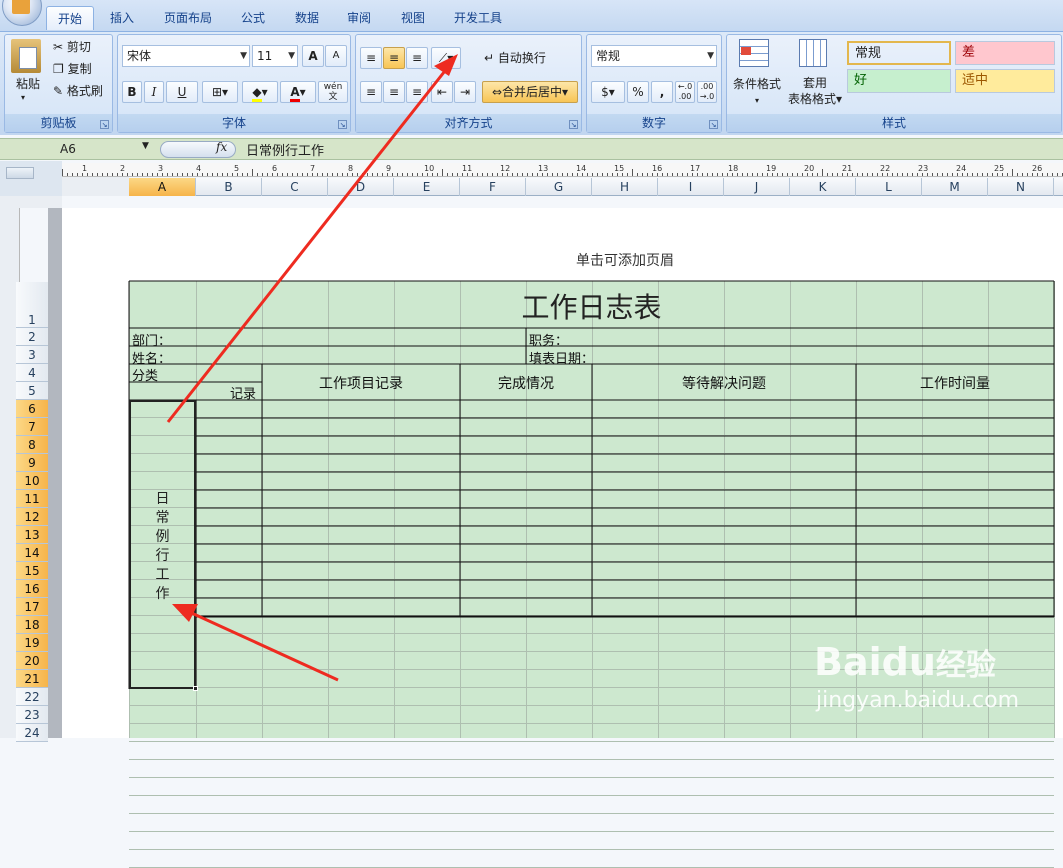  I want to click on watermark-logo: Baidu经验, so click(905, 662).